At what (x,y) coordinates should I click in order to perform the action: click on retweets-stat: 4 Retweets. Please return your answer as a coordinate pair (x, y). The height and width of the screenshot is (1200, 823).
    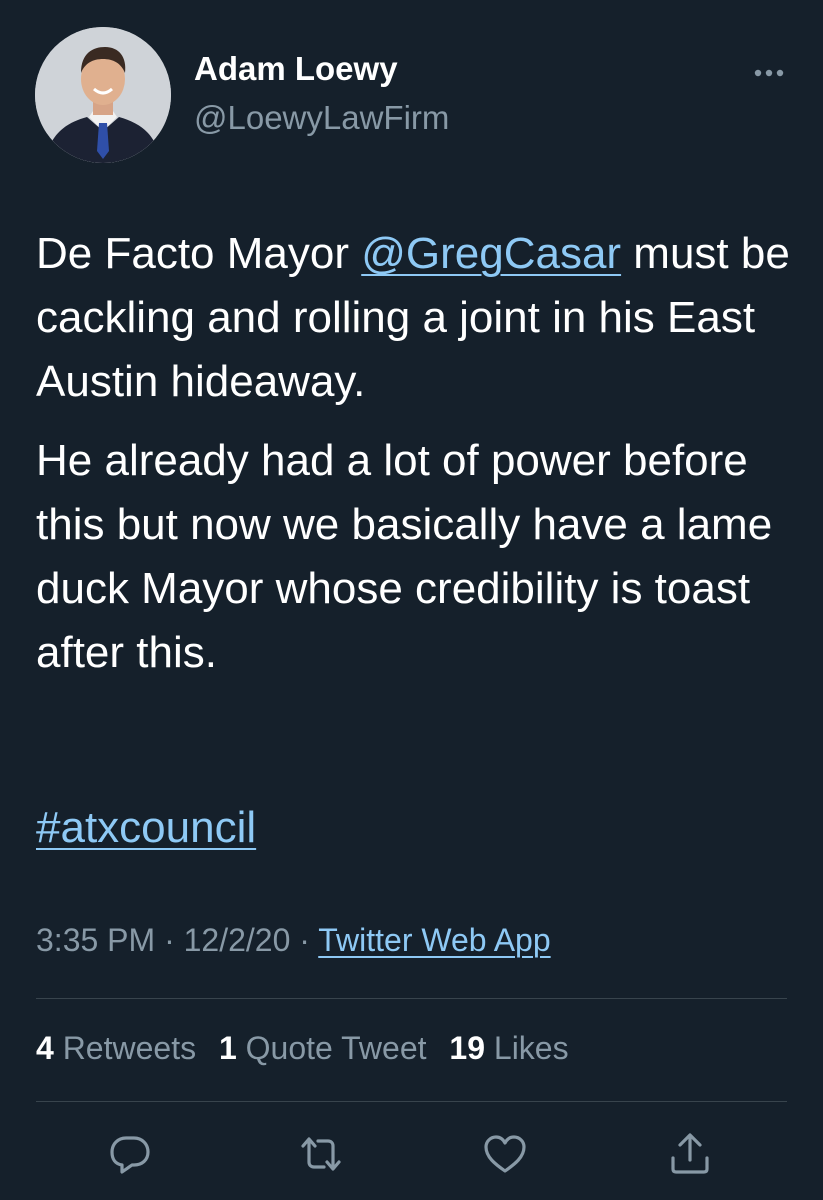
    Looking at the image, I should click on (116, 1048).